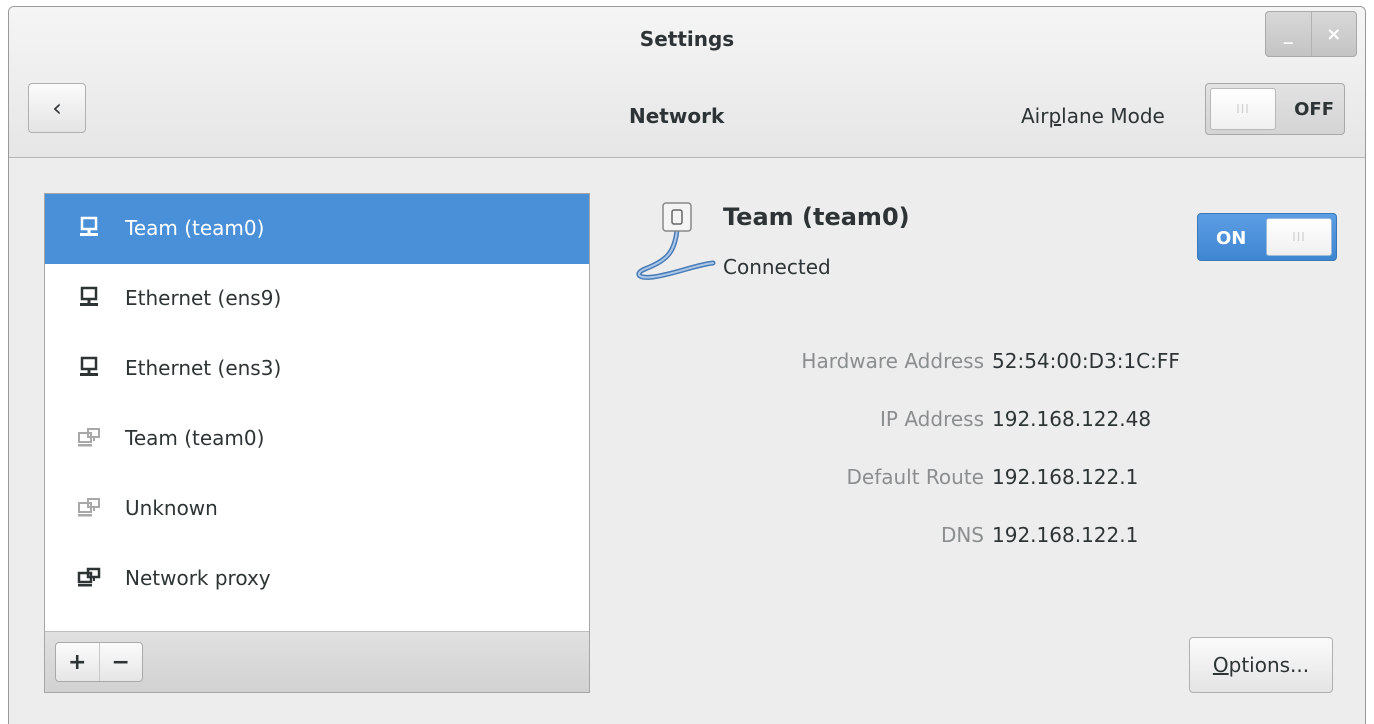 This screenshot has height=724, width=1374. What do you see at coordinates (198, 578) in the screenshot?
I see `device-item-label: Network proxy` at bounding box center [198, 578].